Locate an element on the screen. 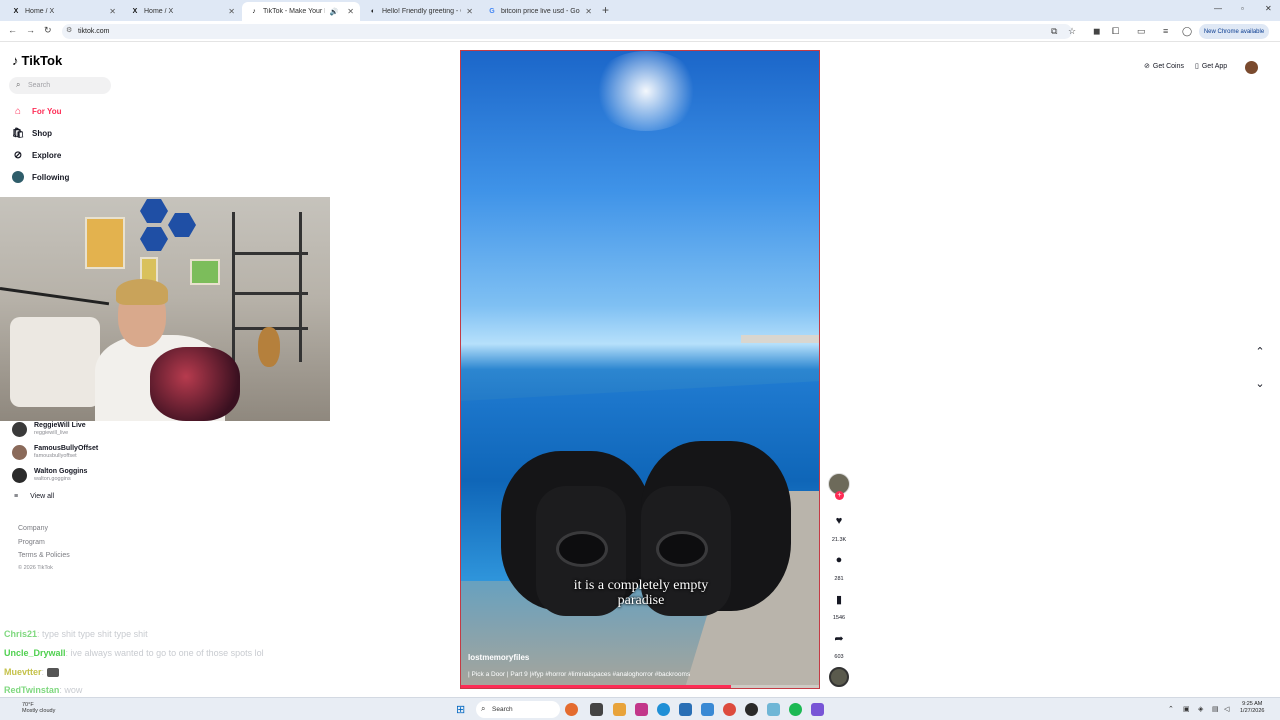  browser-tab: G bitcoin price live usd - Google ✕ is located at coordinates (539, 11).